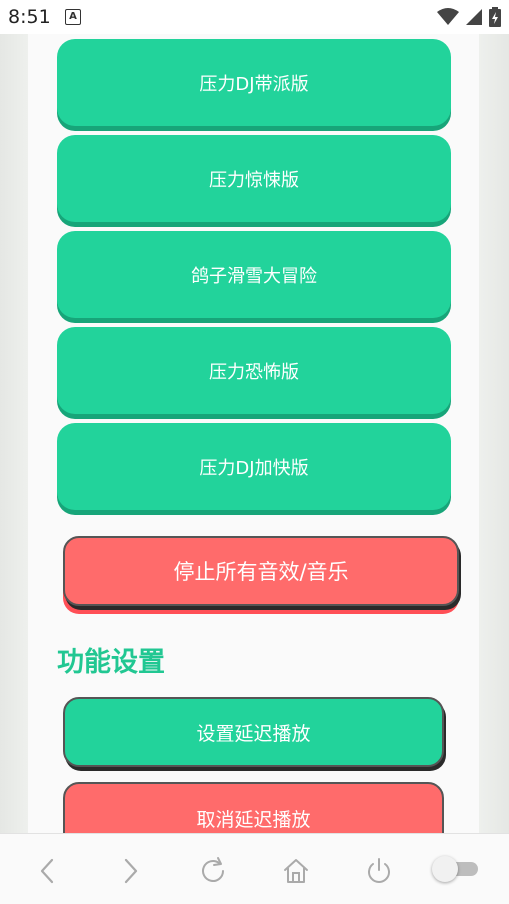  Describe the element at coordinates (254, 868) in the screenshot. I see `browser-nav-bar` at that location.